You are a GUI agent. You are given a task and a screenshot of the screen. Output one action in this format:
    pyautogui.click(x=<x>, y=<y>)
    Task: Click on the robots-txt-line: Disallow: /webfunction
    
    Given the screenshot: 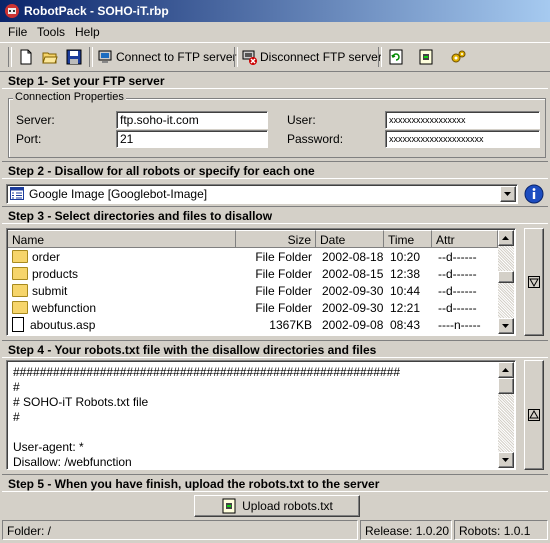 What is the action you would take?
    pyautogui.click(x=72, y=462)
    